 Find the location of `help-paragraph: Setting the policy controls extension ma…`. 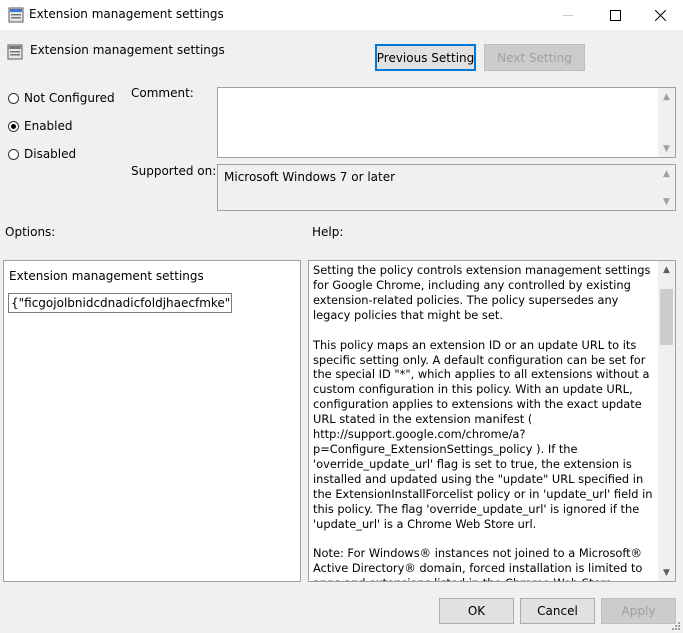

help-paragraph: Setting the policy controls extension ma… is located at coordinates (482, 292).